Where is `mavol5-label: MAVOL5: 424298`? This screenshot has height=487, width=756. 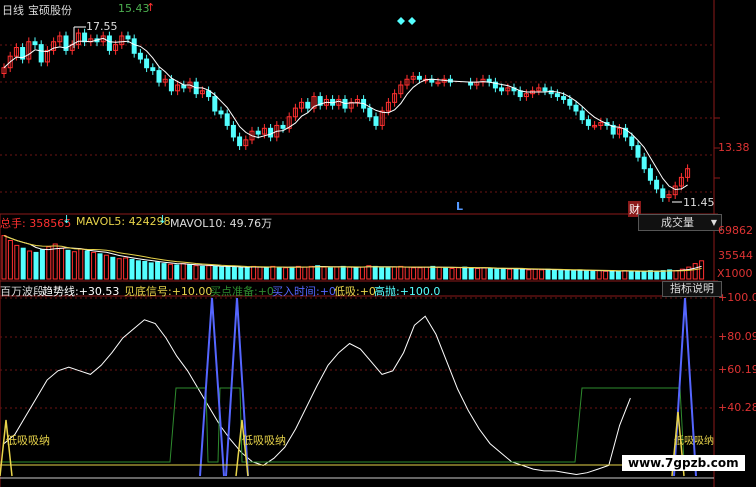 mavol5-label: MAVOL5: 424298 is located at coordinates (123, 221).